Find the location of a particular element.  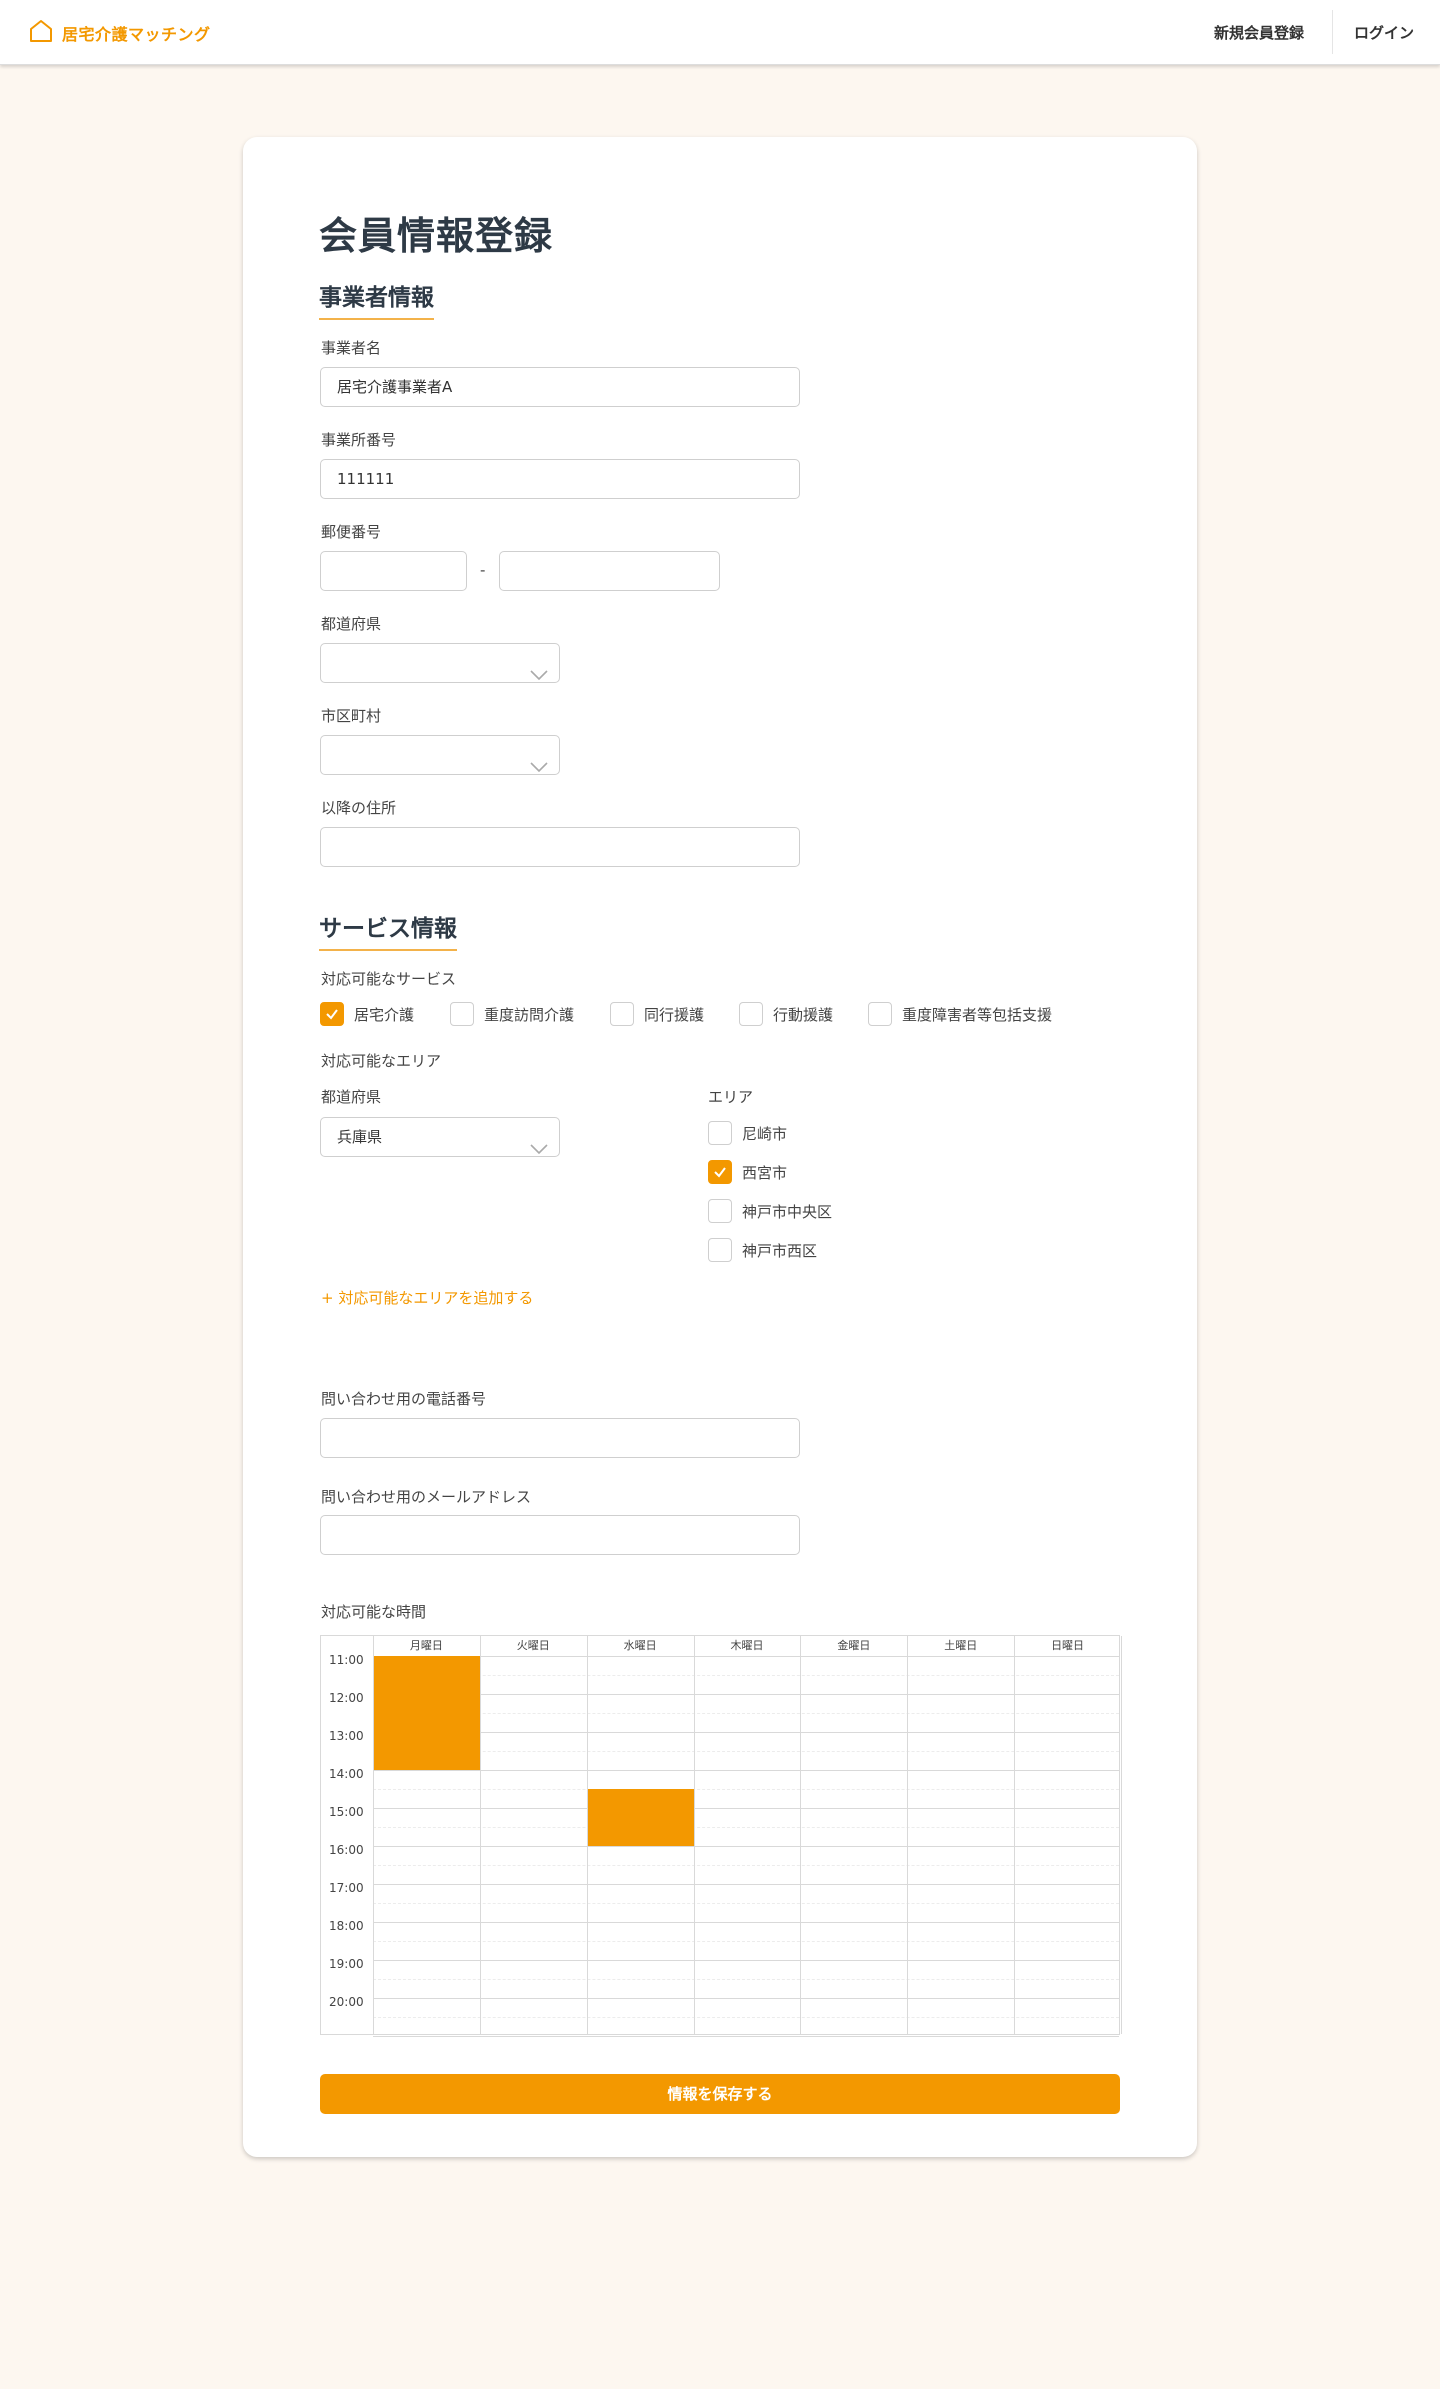

day-header: 木曜日 is located at coordinates (747, 1645).